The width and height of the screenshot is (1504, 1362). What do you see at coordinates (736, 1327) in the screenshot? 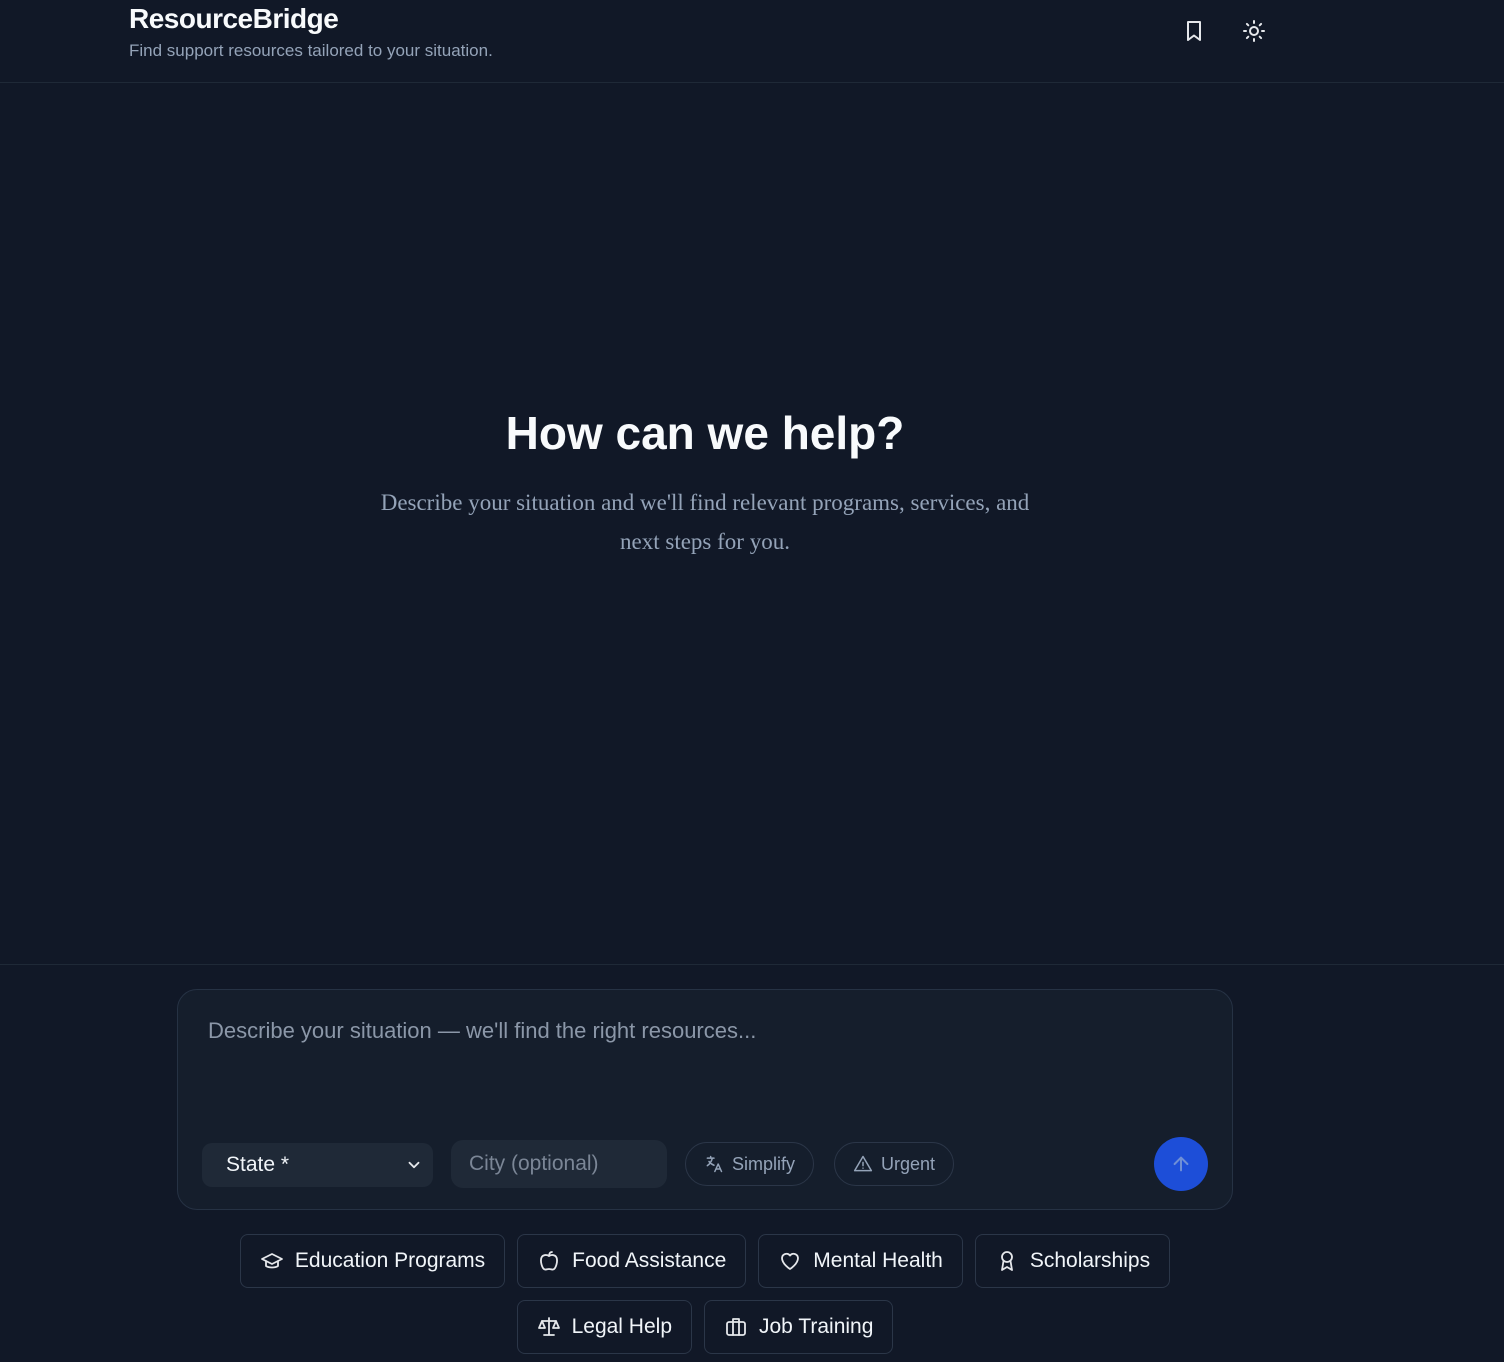
I see `briefcase-icon` at bounding box center [736, 1327].